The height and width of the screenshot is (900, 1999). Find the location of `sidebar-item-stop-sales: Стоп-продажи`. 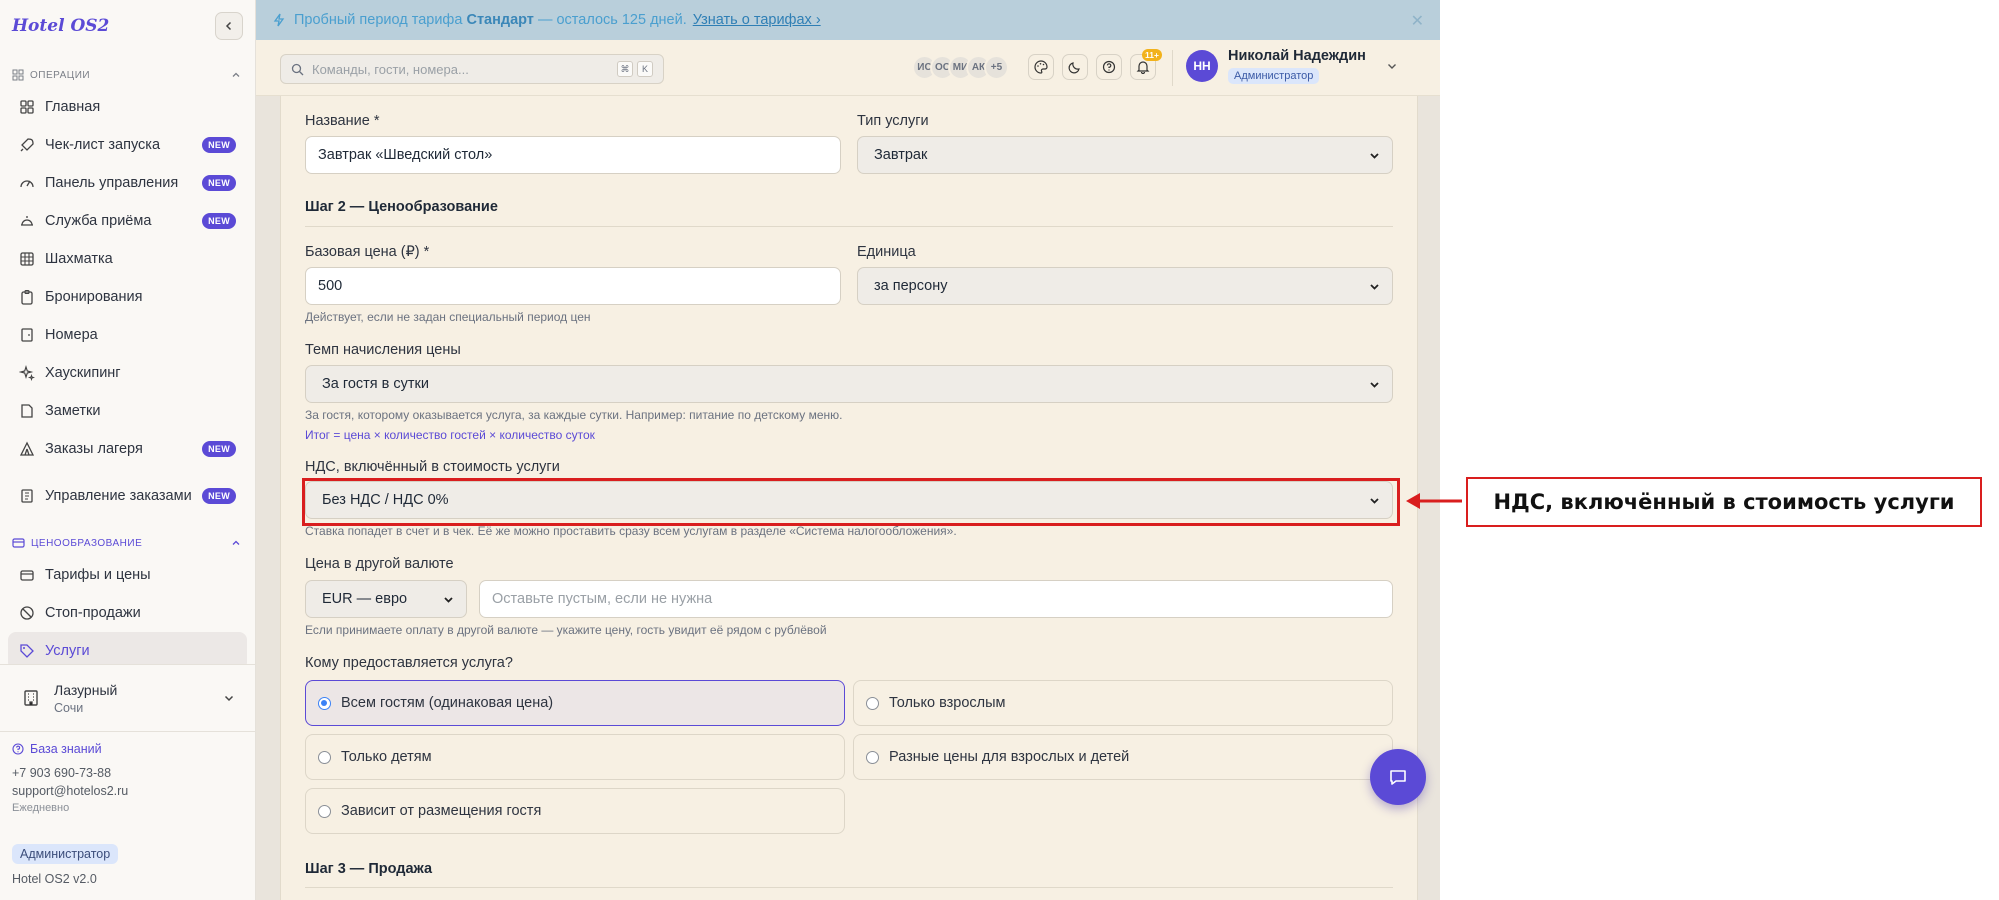

sidebar-item-stop-sales: Стоп-продажи is located at coordinates (127, 613).